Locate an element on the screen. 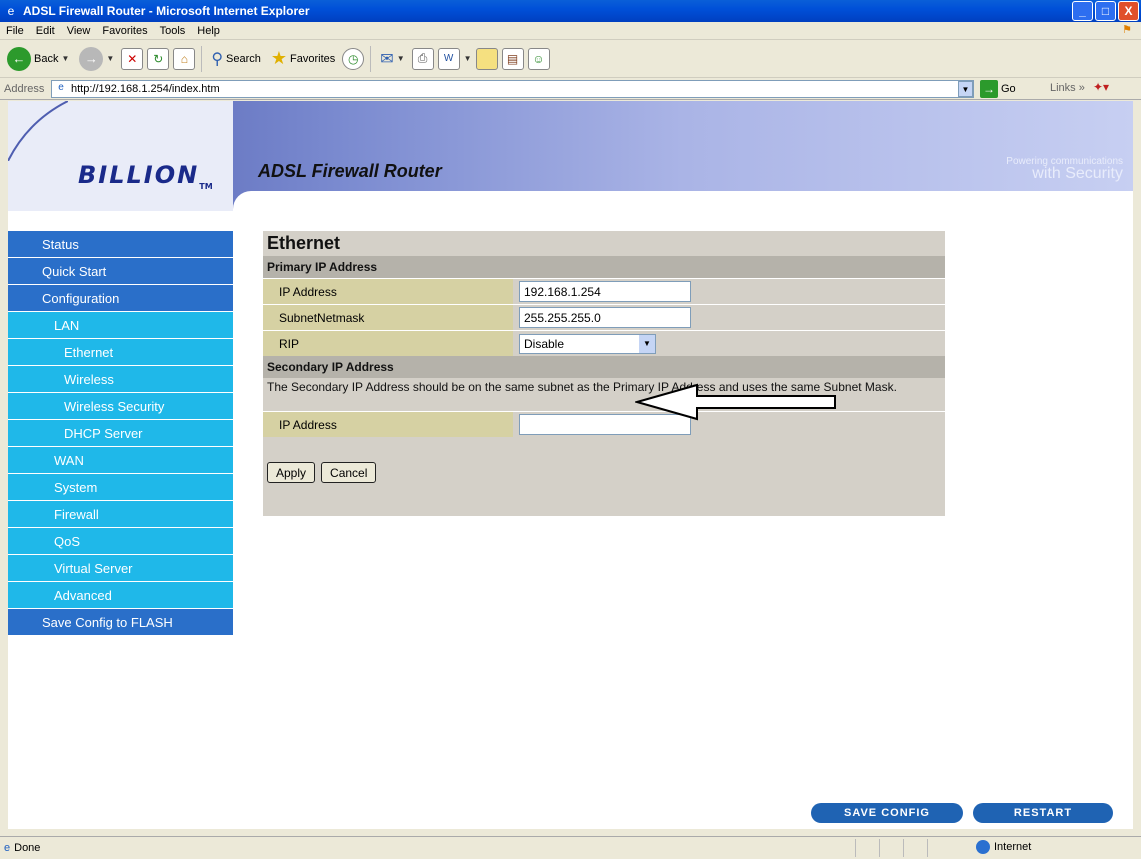 Image resolution: width=1141 pixels, height=859 pixels. rip-selected-value: Disable is located at coordinates (544, 343).